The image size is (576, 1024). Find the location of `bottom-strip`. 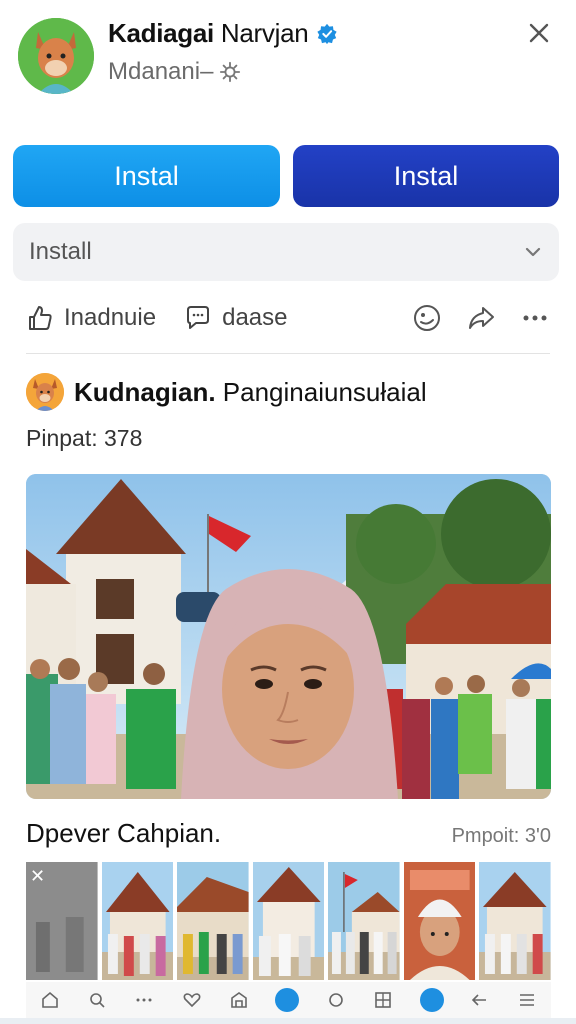

bottom-strip is located at coordinates (288, 1021).